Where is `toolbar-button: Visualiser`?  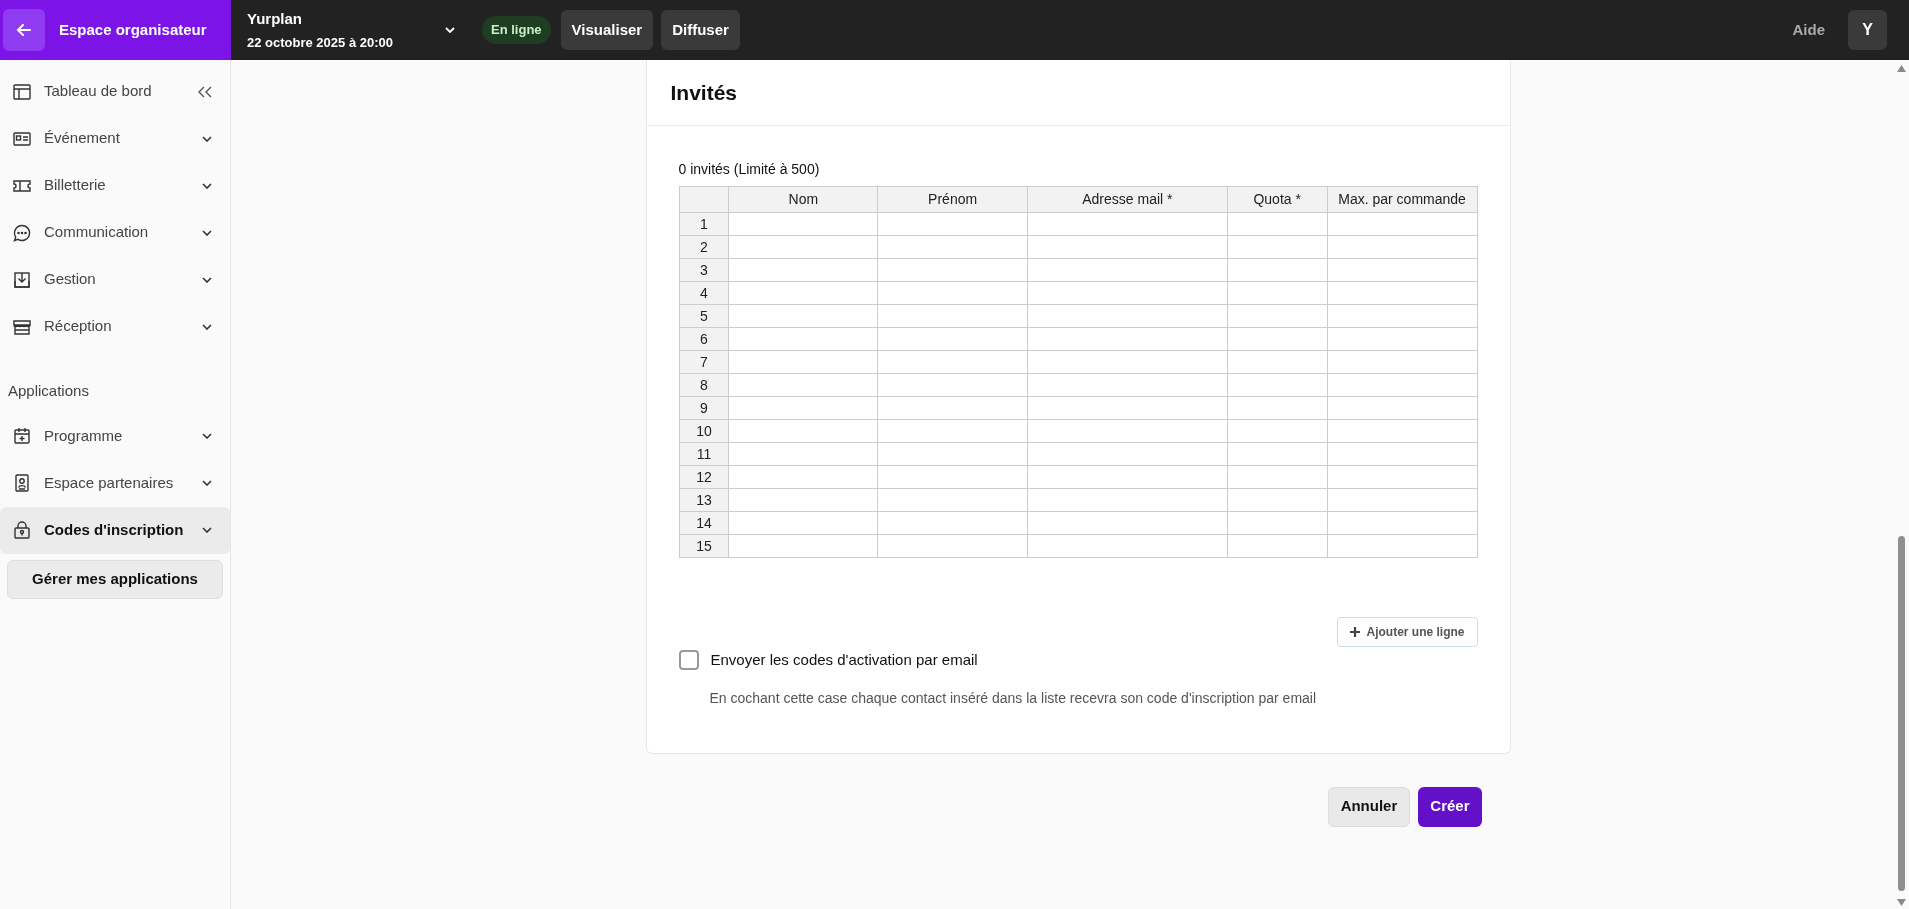
toolbar-button: Visualiser is located at coordinates (607, 30).